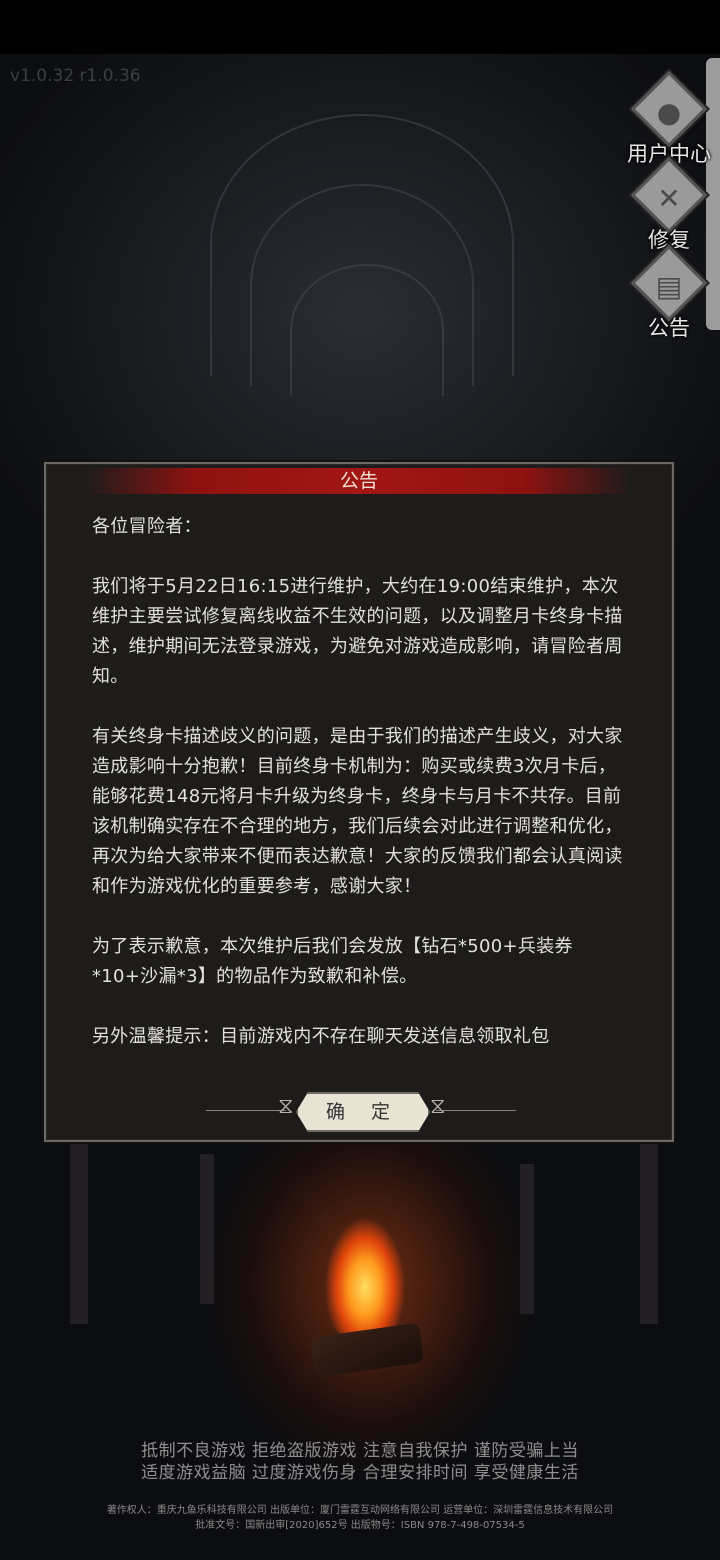  I want to click on divider-right, so click(476, 1110).